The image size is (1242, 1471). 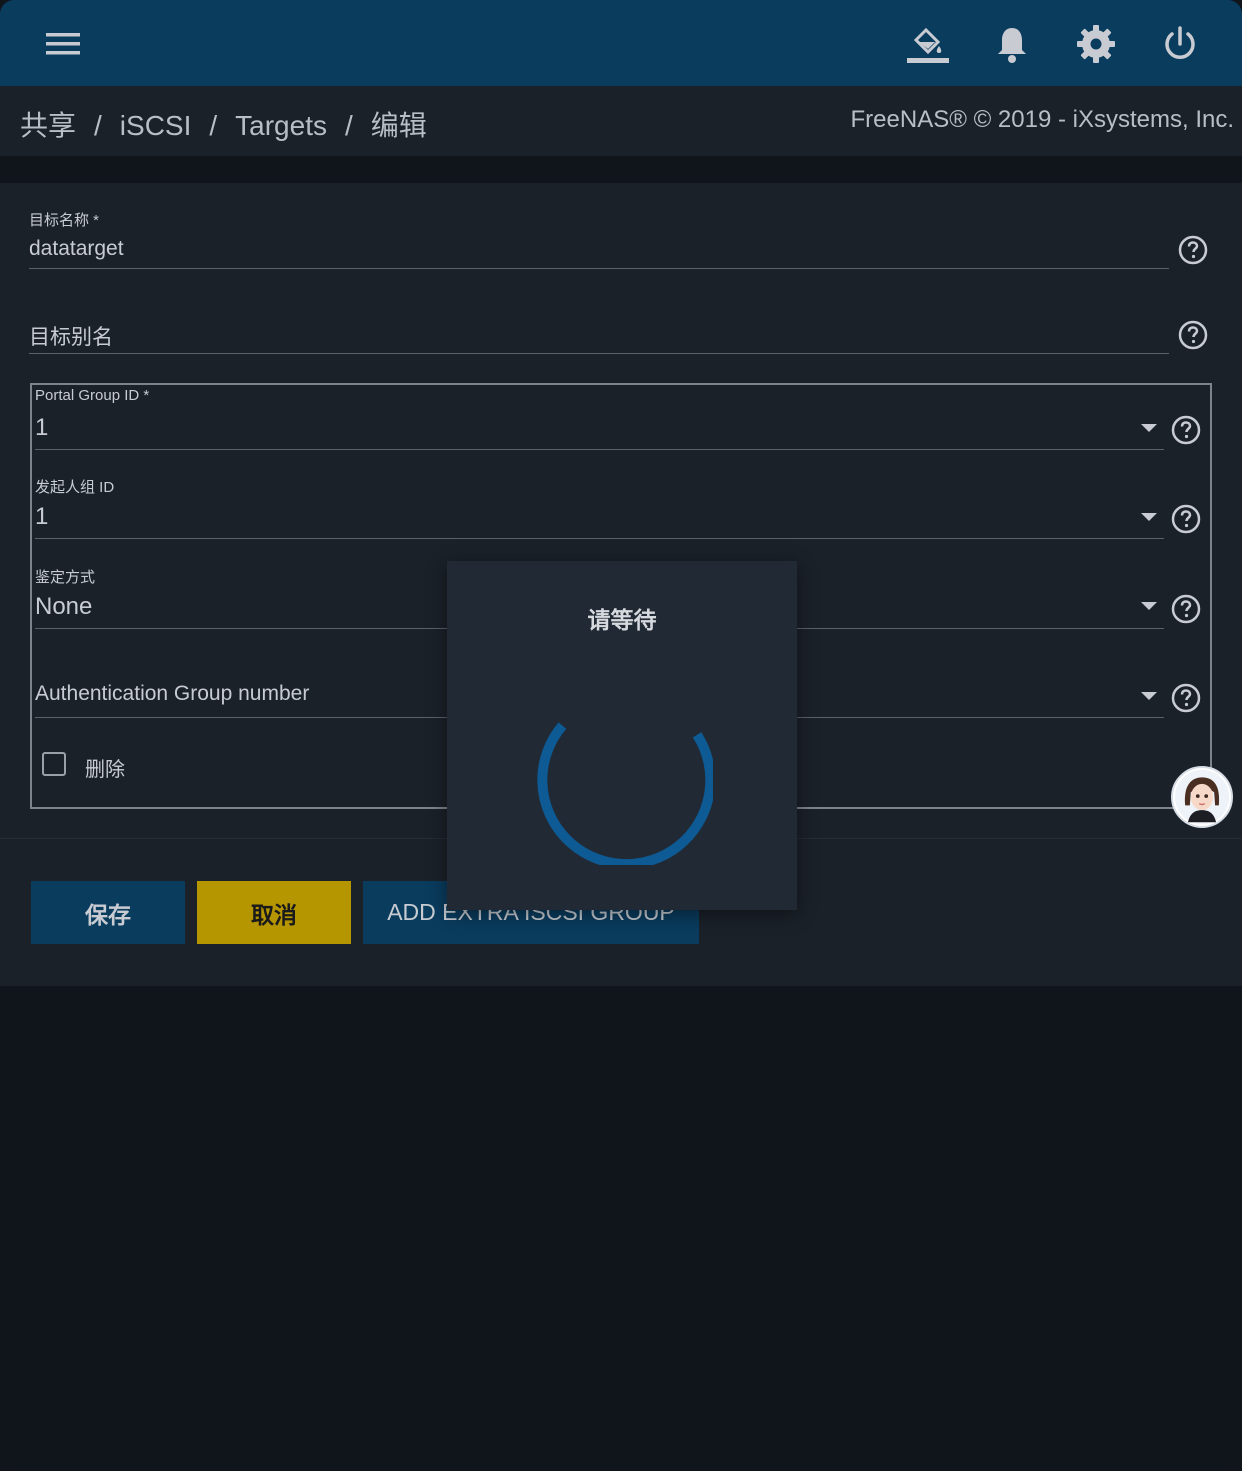 I want to click on portal-group-id-label: Portal Group ID *, so click(x=92, y=395).